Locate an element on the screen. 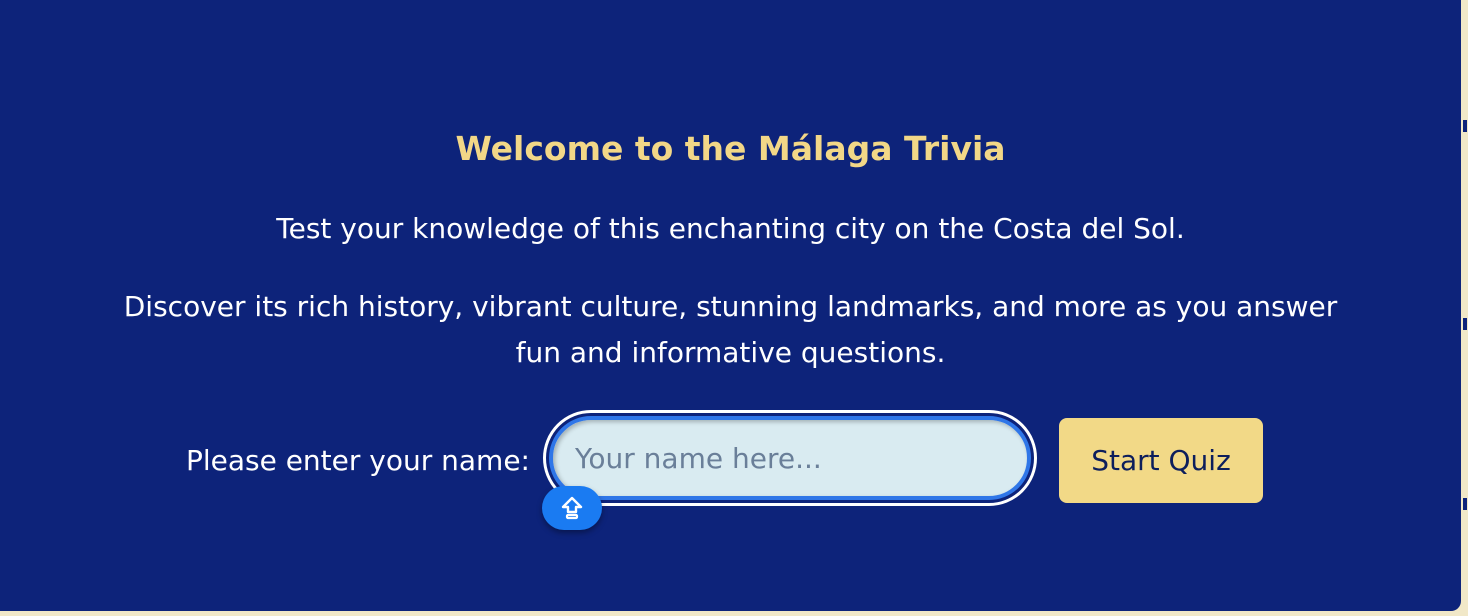 This screenshot has height=616, width=1468. start-quiz-button: Start Quiz is located at coordinates (1161, 460).